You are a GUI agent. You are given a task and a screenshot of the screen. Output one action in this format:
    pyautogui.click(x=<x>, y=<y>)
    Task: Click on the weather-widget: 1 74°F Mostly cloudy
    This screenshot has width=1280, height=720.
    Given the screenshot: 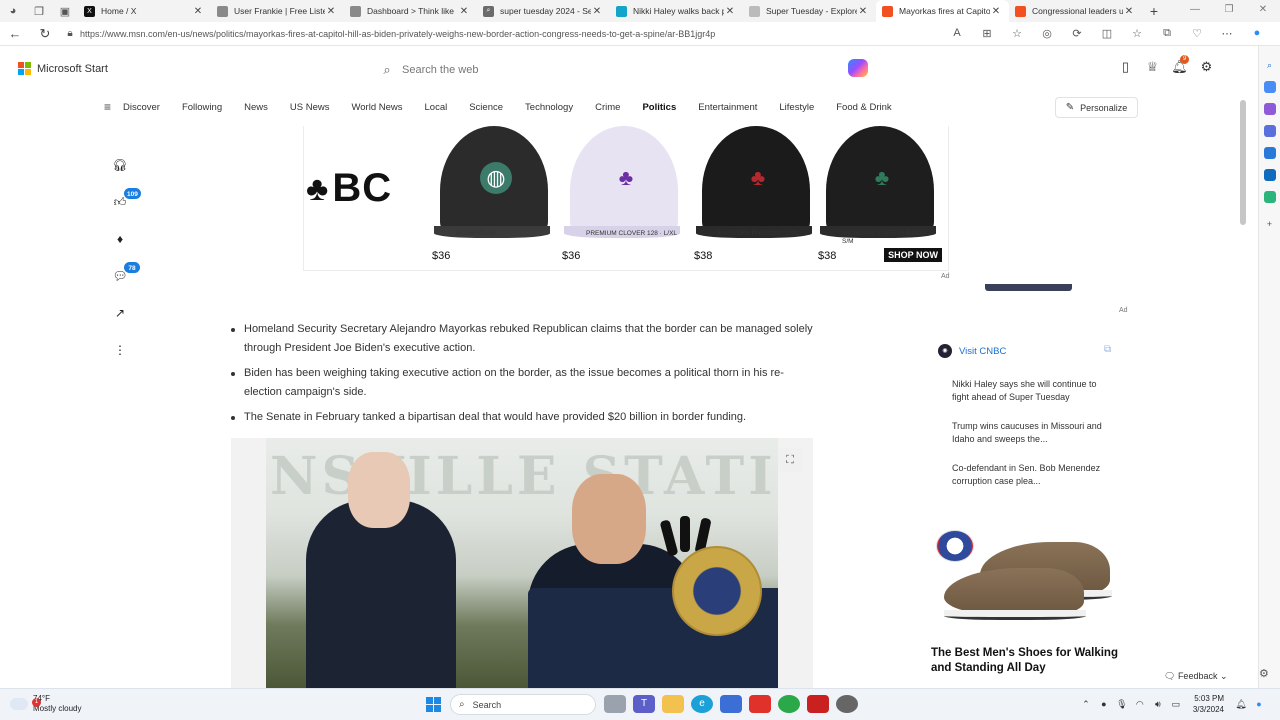 What is the action you would take?
    pyautogui.click(x=45, y=704)
    